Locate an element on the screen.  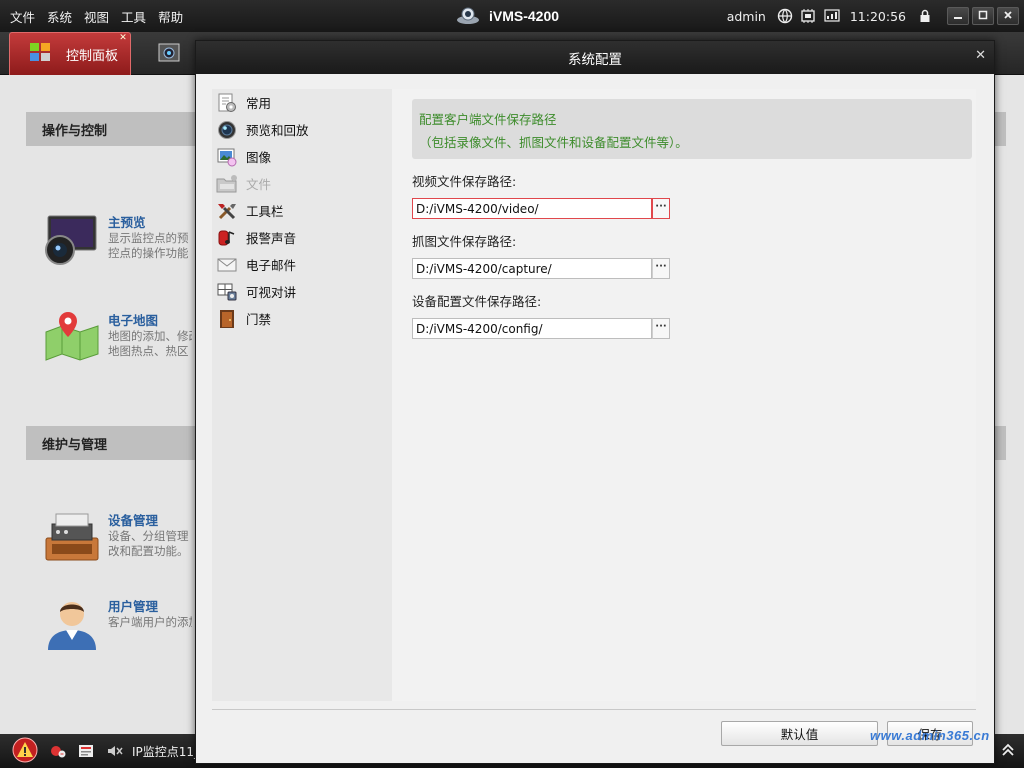
nav-label: 图像 is located at coordinates (259, 157).